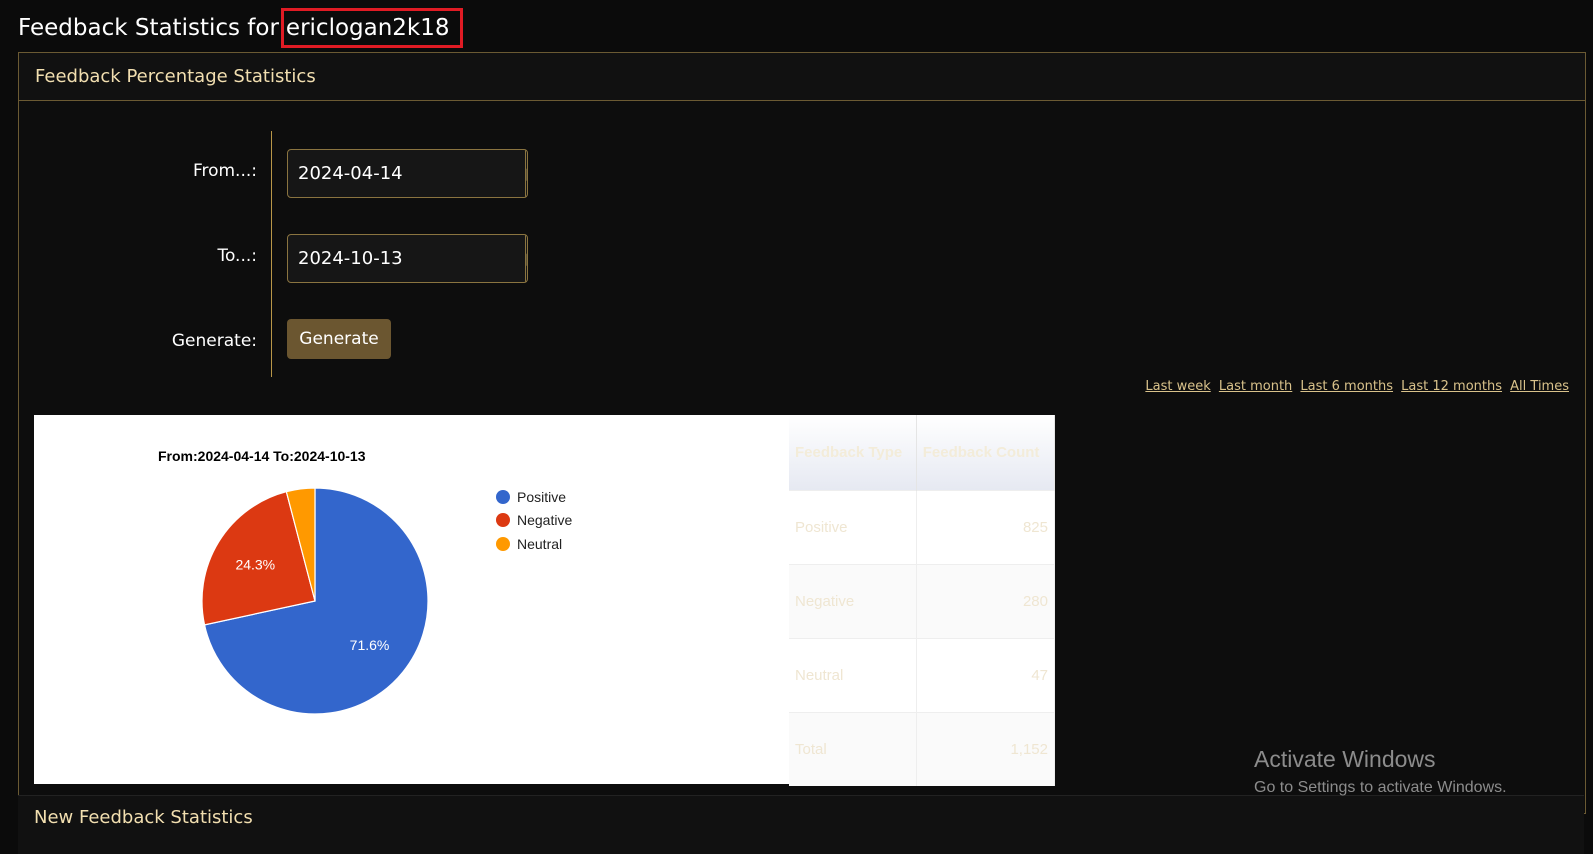  I want to click on table-row-total: Total 1,152, so click(922, 749).